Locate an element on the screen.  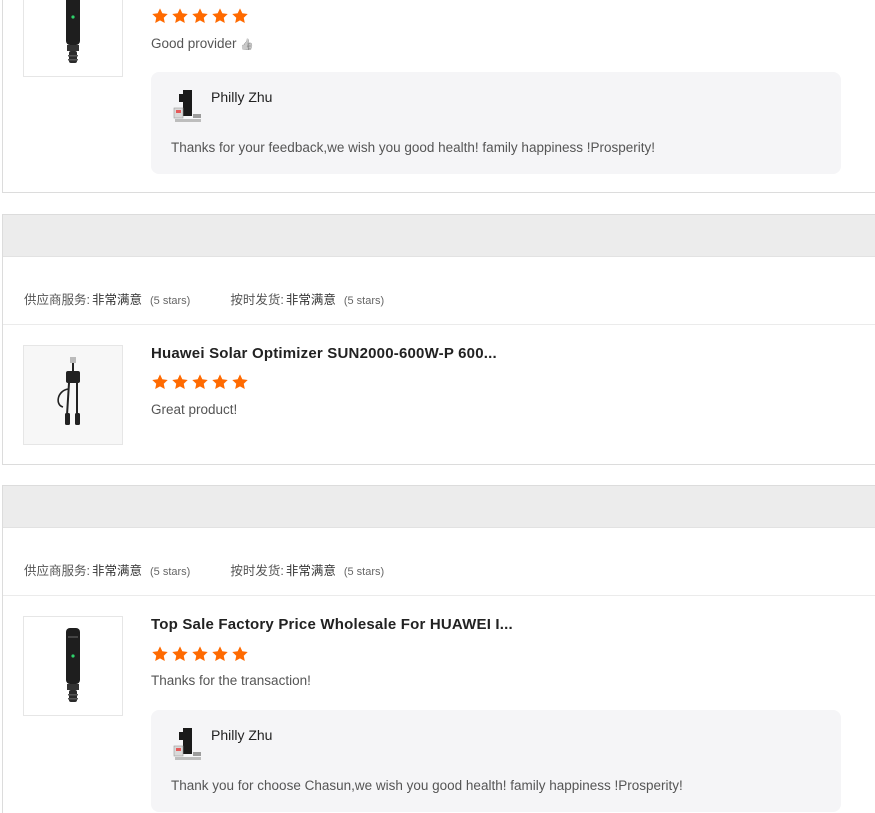
review-comment: Good provider 👍 is located at coordinates (202, 43).